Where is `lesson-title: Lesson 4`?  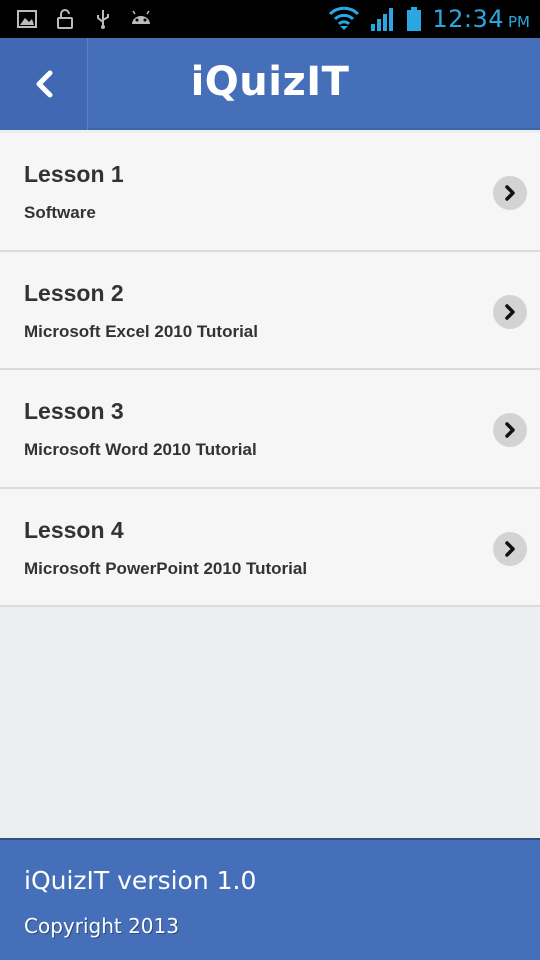 lesson-title: Lesson 4 is located at coordinates (74, 529).